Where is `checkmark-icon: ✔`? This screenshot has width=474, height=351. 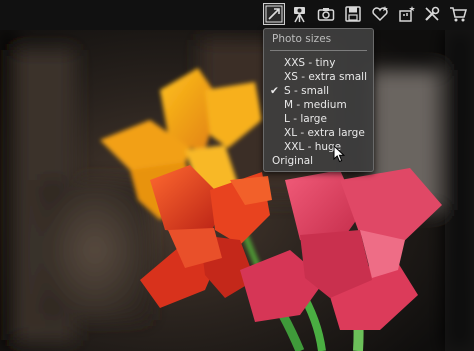 checkmark-icon: ✔ is located at coordinates (274, 91).